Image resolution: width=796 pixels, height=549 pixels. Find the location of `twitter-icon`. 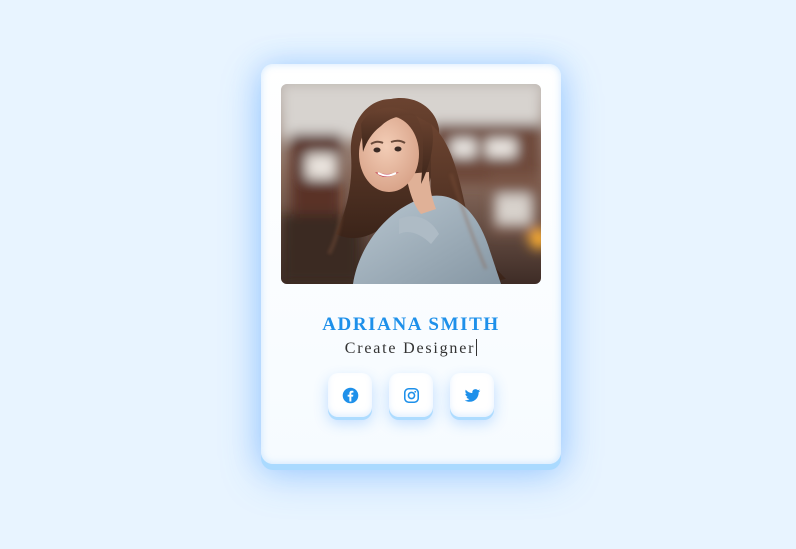

twitter-icon is located at coordinates (472, 395).